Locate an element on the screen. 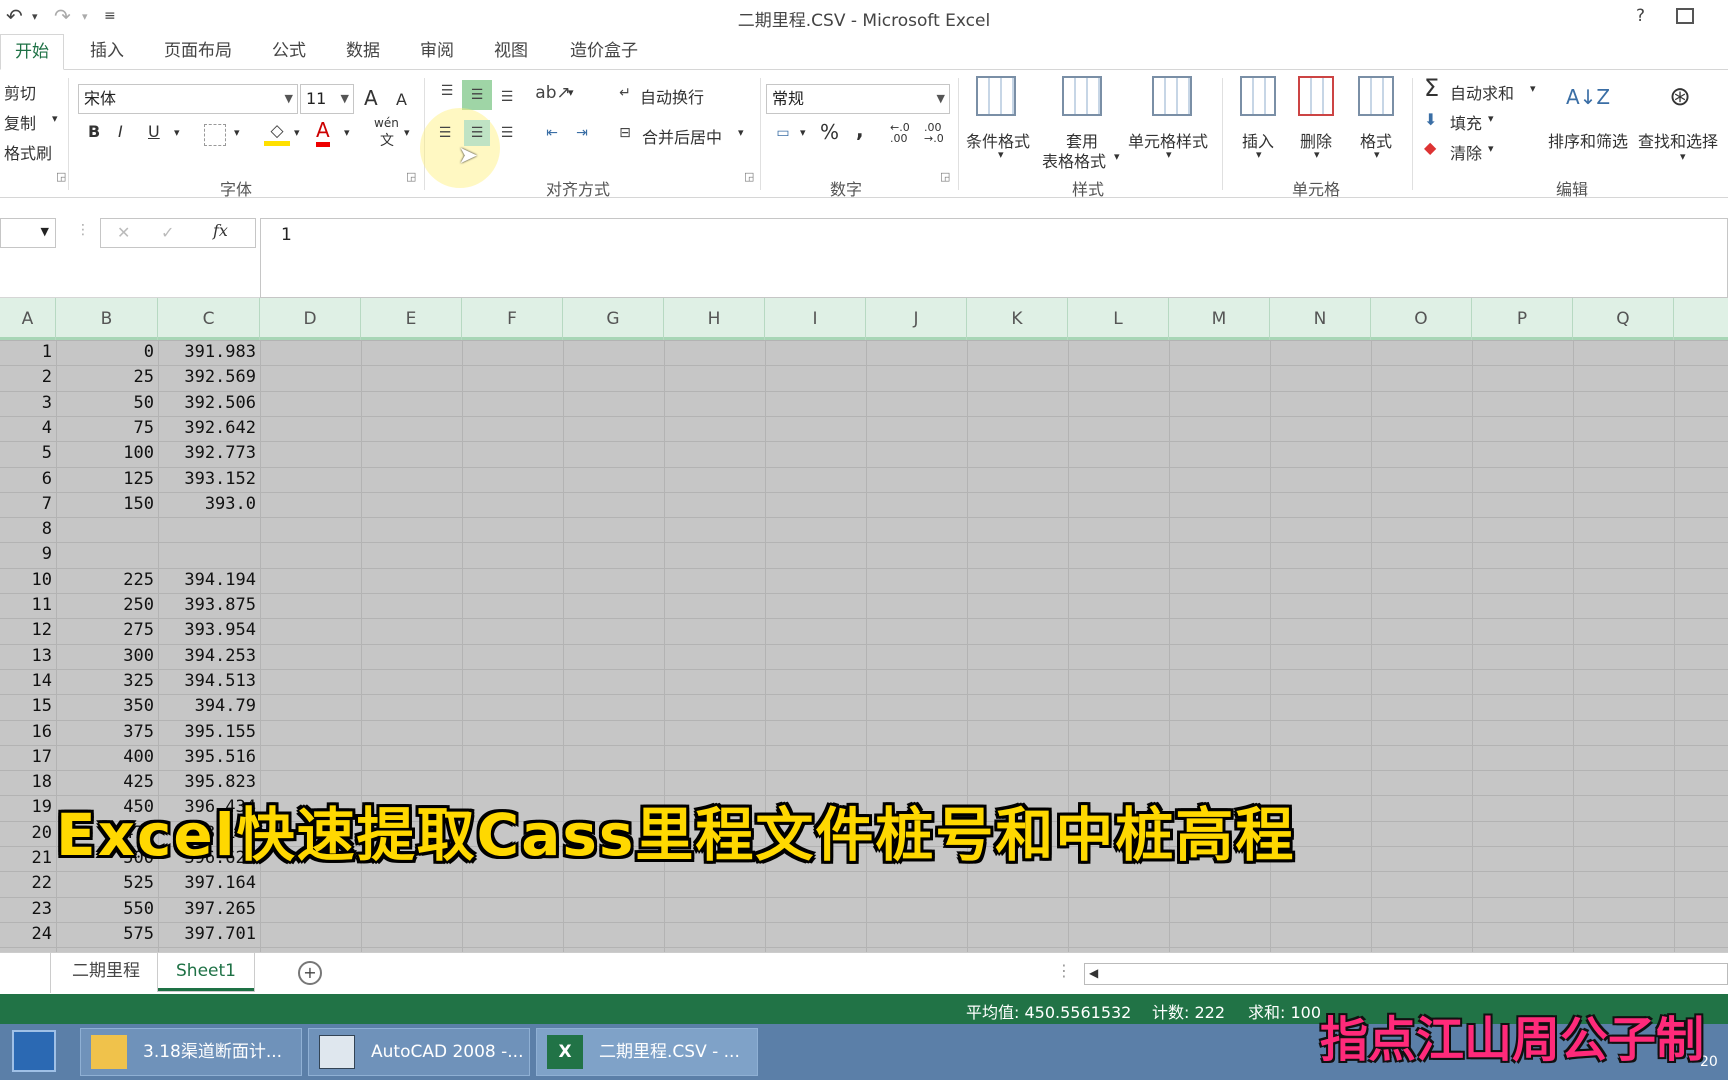 This screenshot has height=1080, width=1728. phonetic-guide-button: wén is located at coordinates (386, 123).